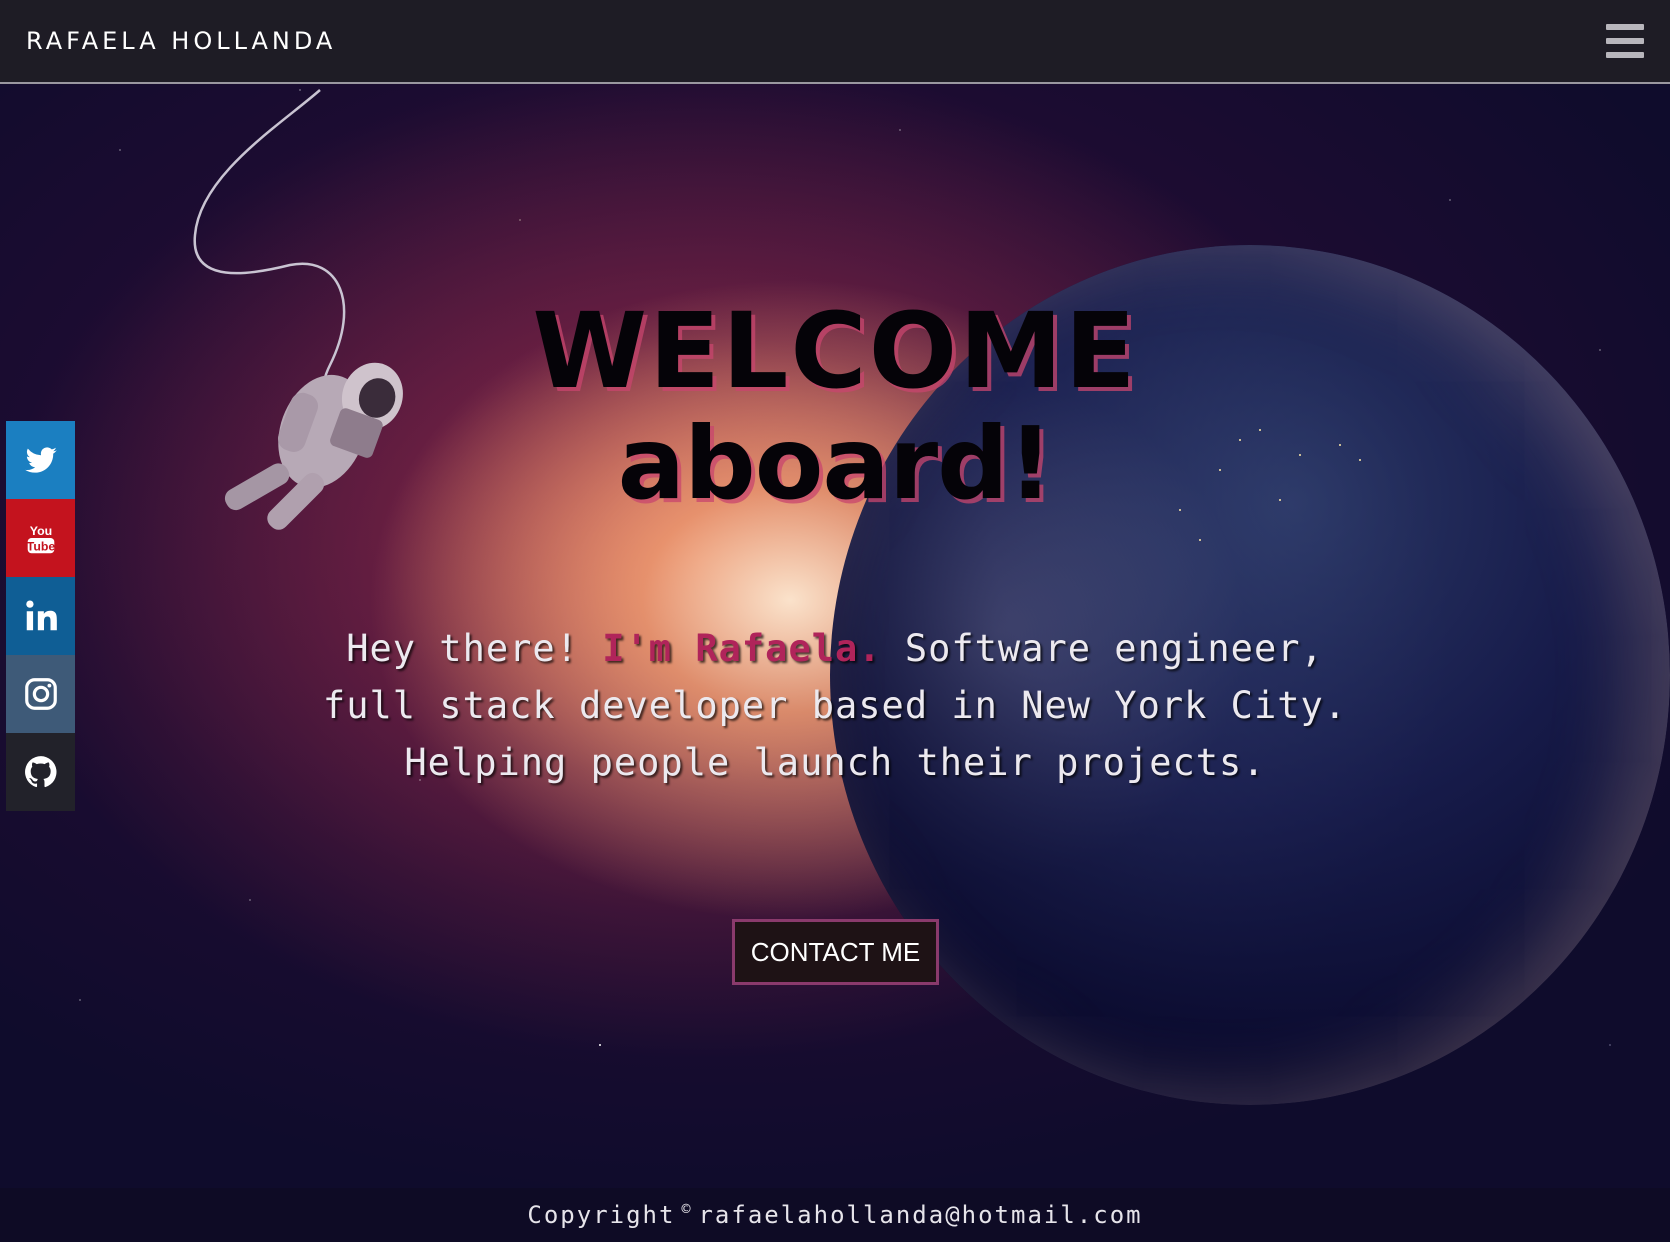 The width and height of the screenshot is (1670, 1242). Describe the element at coordinates (835, 463) in the screenshot. I see `hero-title-aboard: aboard!` at that location.